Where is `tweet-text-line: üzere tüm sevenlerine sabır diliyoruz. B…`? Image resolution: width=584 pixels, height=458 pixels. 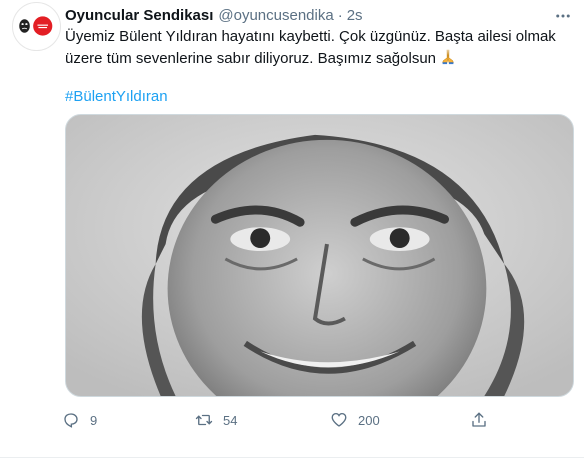
tweet-text-line: üzere tüm sevenlerine sabır diliyoruz. B… is located at coordinates (315, 59).